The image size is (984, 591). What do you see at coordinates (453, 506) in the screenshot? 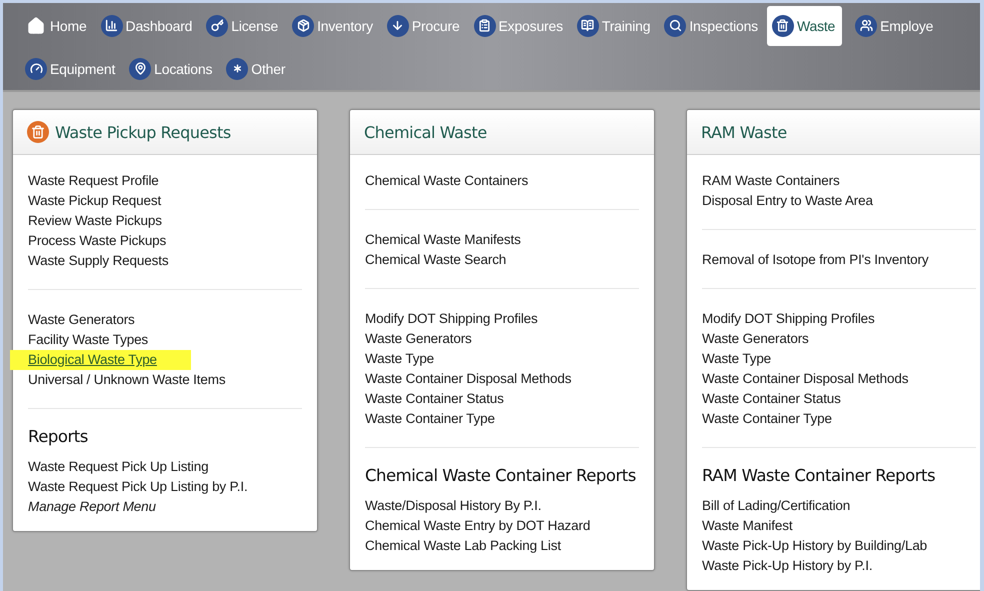
I see `menu-link: Waste/Disposal History By P.I.` at bounding box center [453, 506].